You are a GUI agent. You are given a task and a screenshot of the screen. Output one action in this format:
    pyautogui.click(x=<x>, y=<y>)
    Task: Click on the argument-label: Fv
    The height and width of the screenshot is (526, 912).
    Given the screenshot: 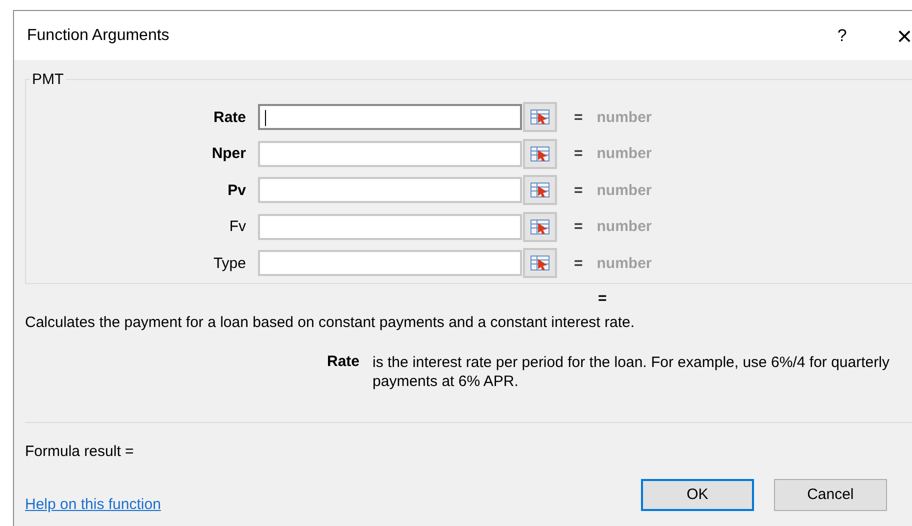 What is the action you would take?
    pyautogui.click(x=237, y=226)
    